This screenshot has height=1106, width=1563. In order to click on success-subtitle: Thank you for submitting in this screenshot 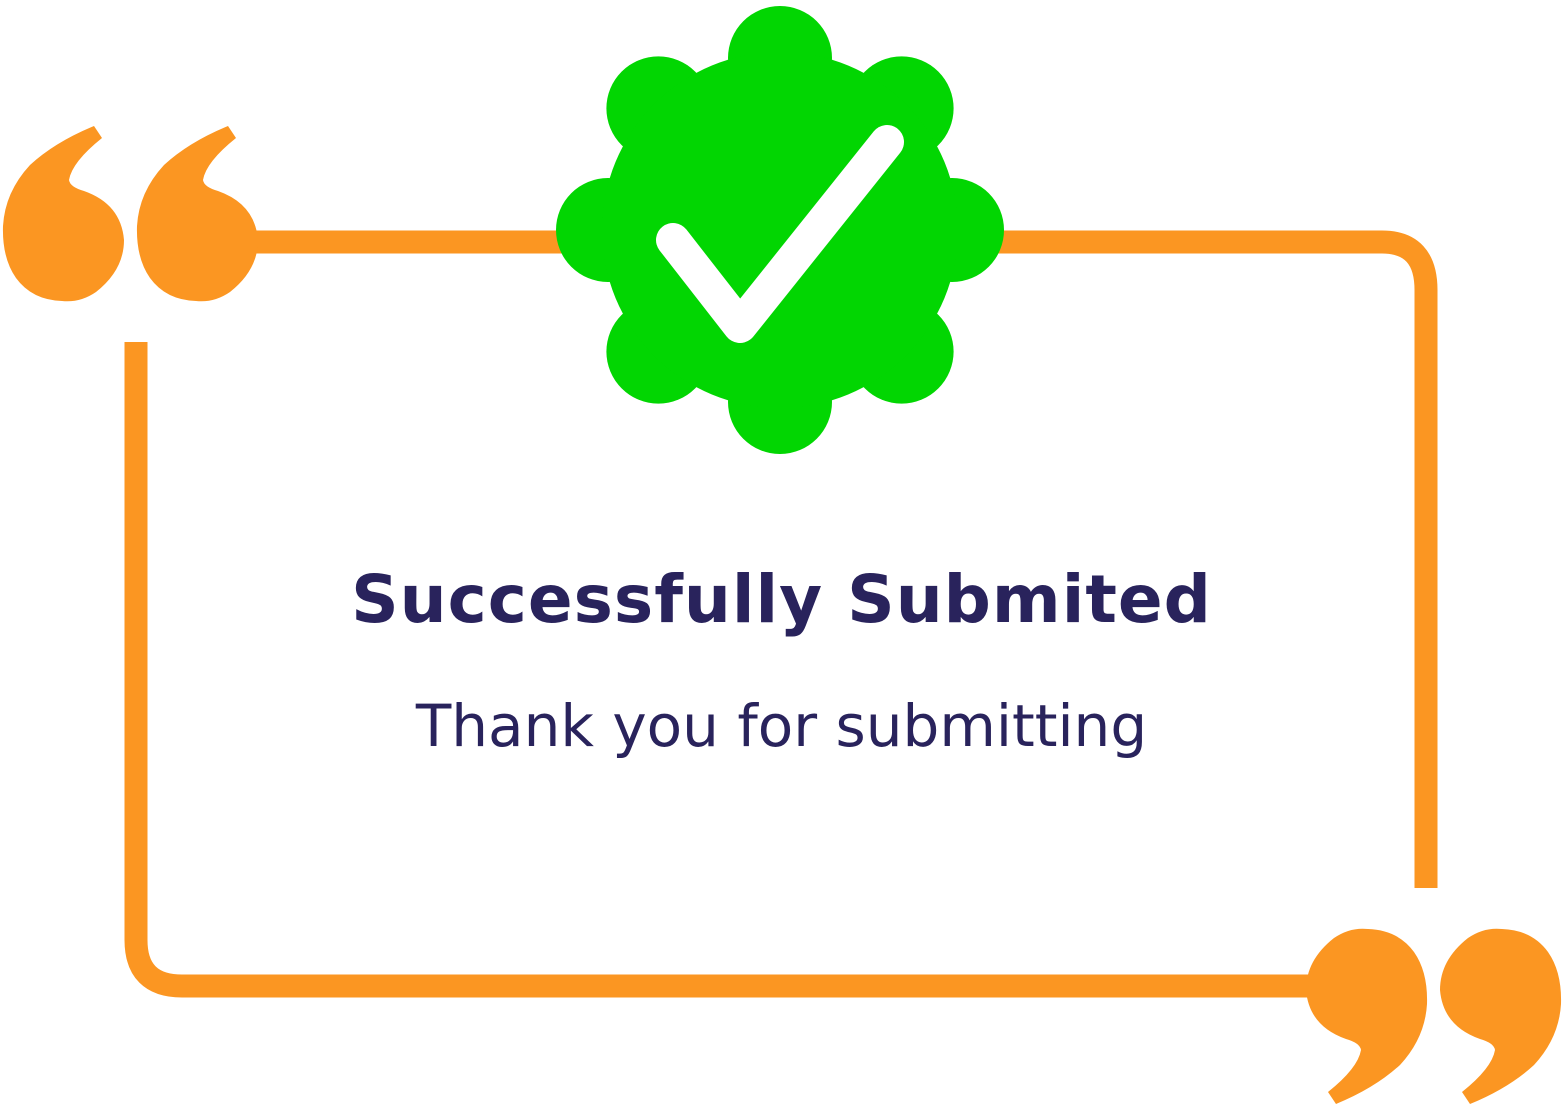, I will do `click(781, 726)`.